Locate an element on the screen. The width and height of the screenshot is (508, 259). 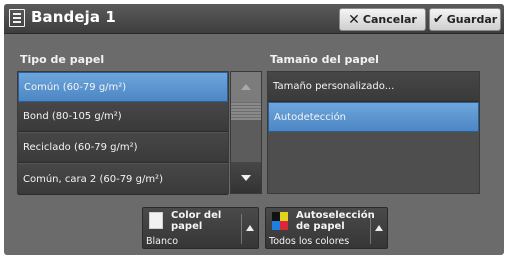
paper-type-heading: Tipo de papel is located at coordinates (62, 59).